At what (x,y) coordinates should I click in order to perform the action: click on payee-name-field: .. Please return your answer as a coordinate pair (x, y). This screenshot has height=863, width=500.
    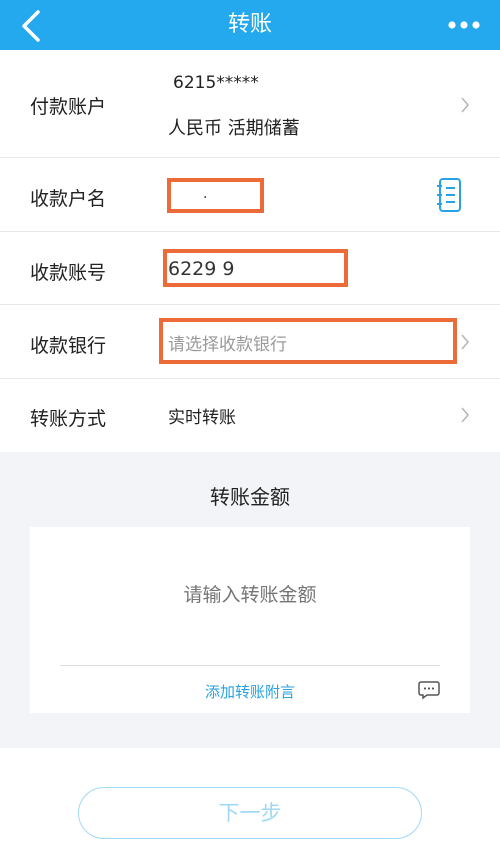
    Looking at the image, I should click on (215, 195).